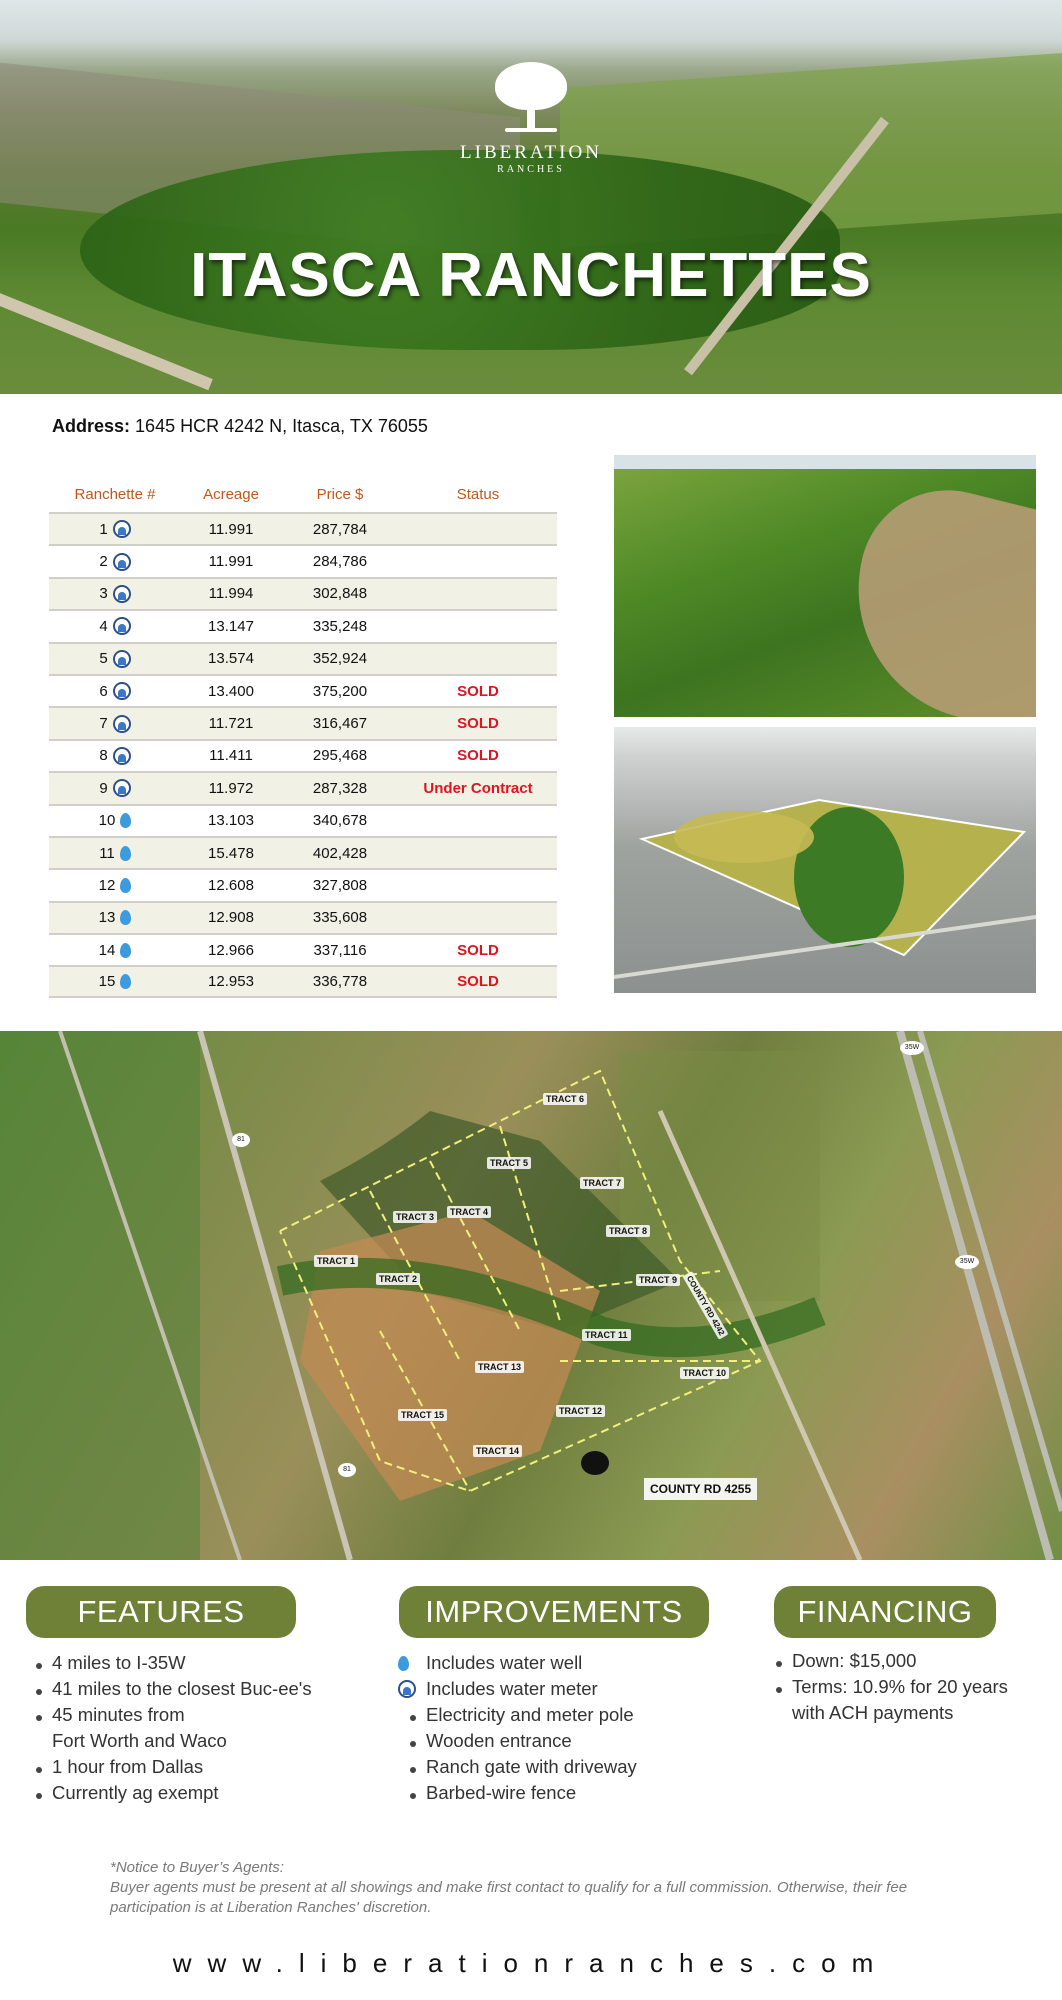 The height and width of the screenshot is (2000, 1062). Describe the element at coordinates (303, 852) in the screenshot. I see `table-row: 11 15.478 402,428` at that location.